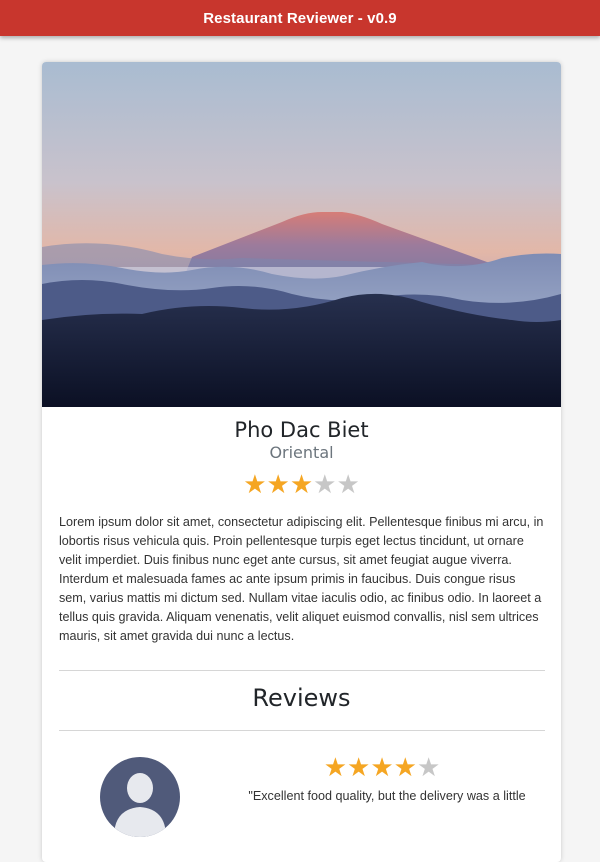 This screenshot has height=862, width=600. I want to click on restaurant-name: Pho Dac Biet, so click(301, 430).